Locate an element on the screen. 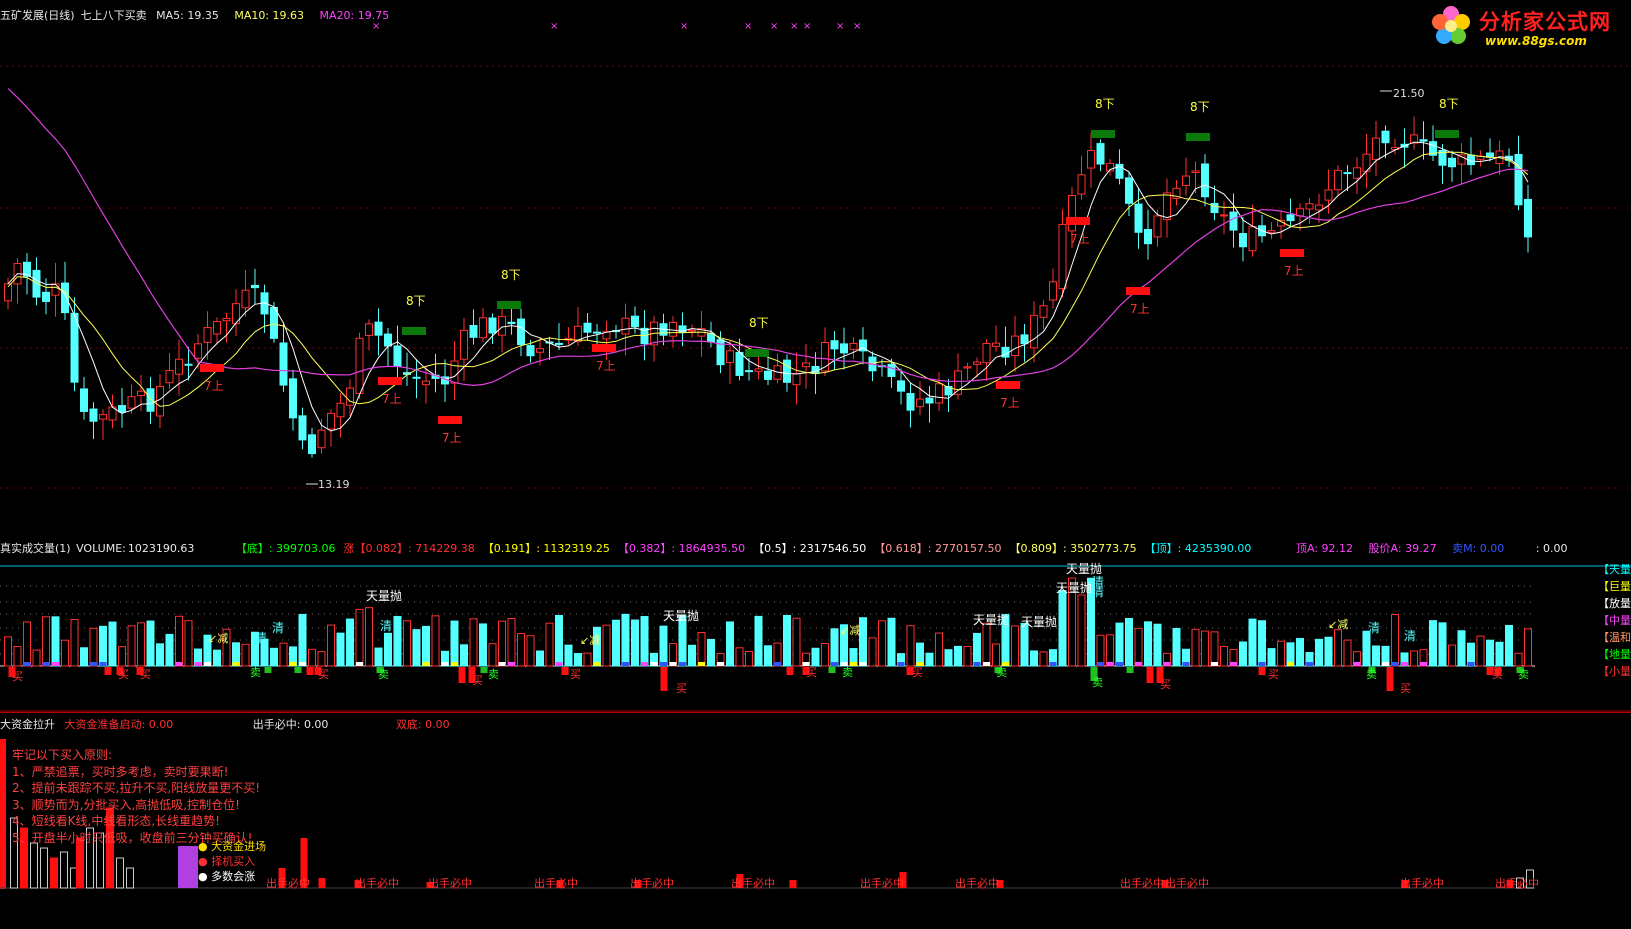 The image size is (1631, 929). legend-buy-chance: 择机买入 is located at coordinates (233, 861).